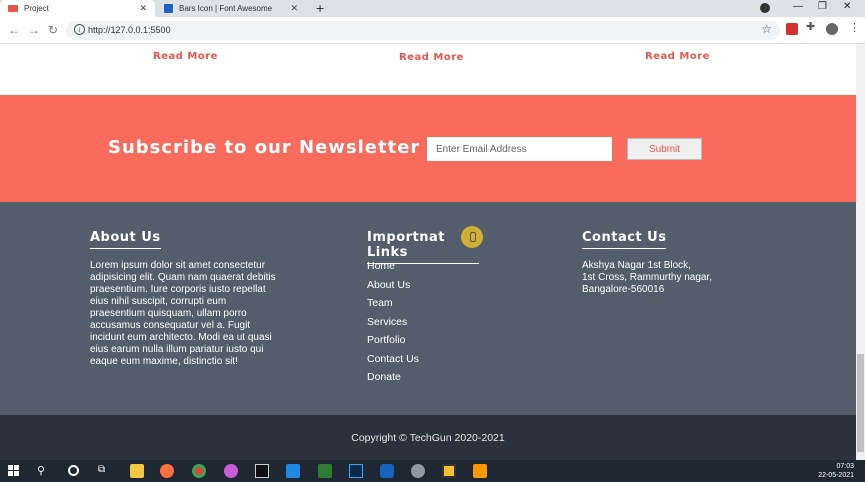 The width and height of the screenshot is (865, 482). Describe the element at coordinates (393, 380) in the screenshot. I see `footer-link-donate: Donate` at that location.